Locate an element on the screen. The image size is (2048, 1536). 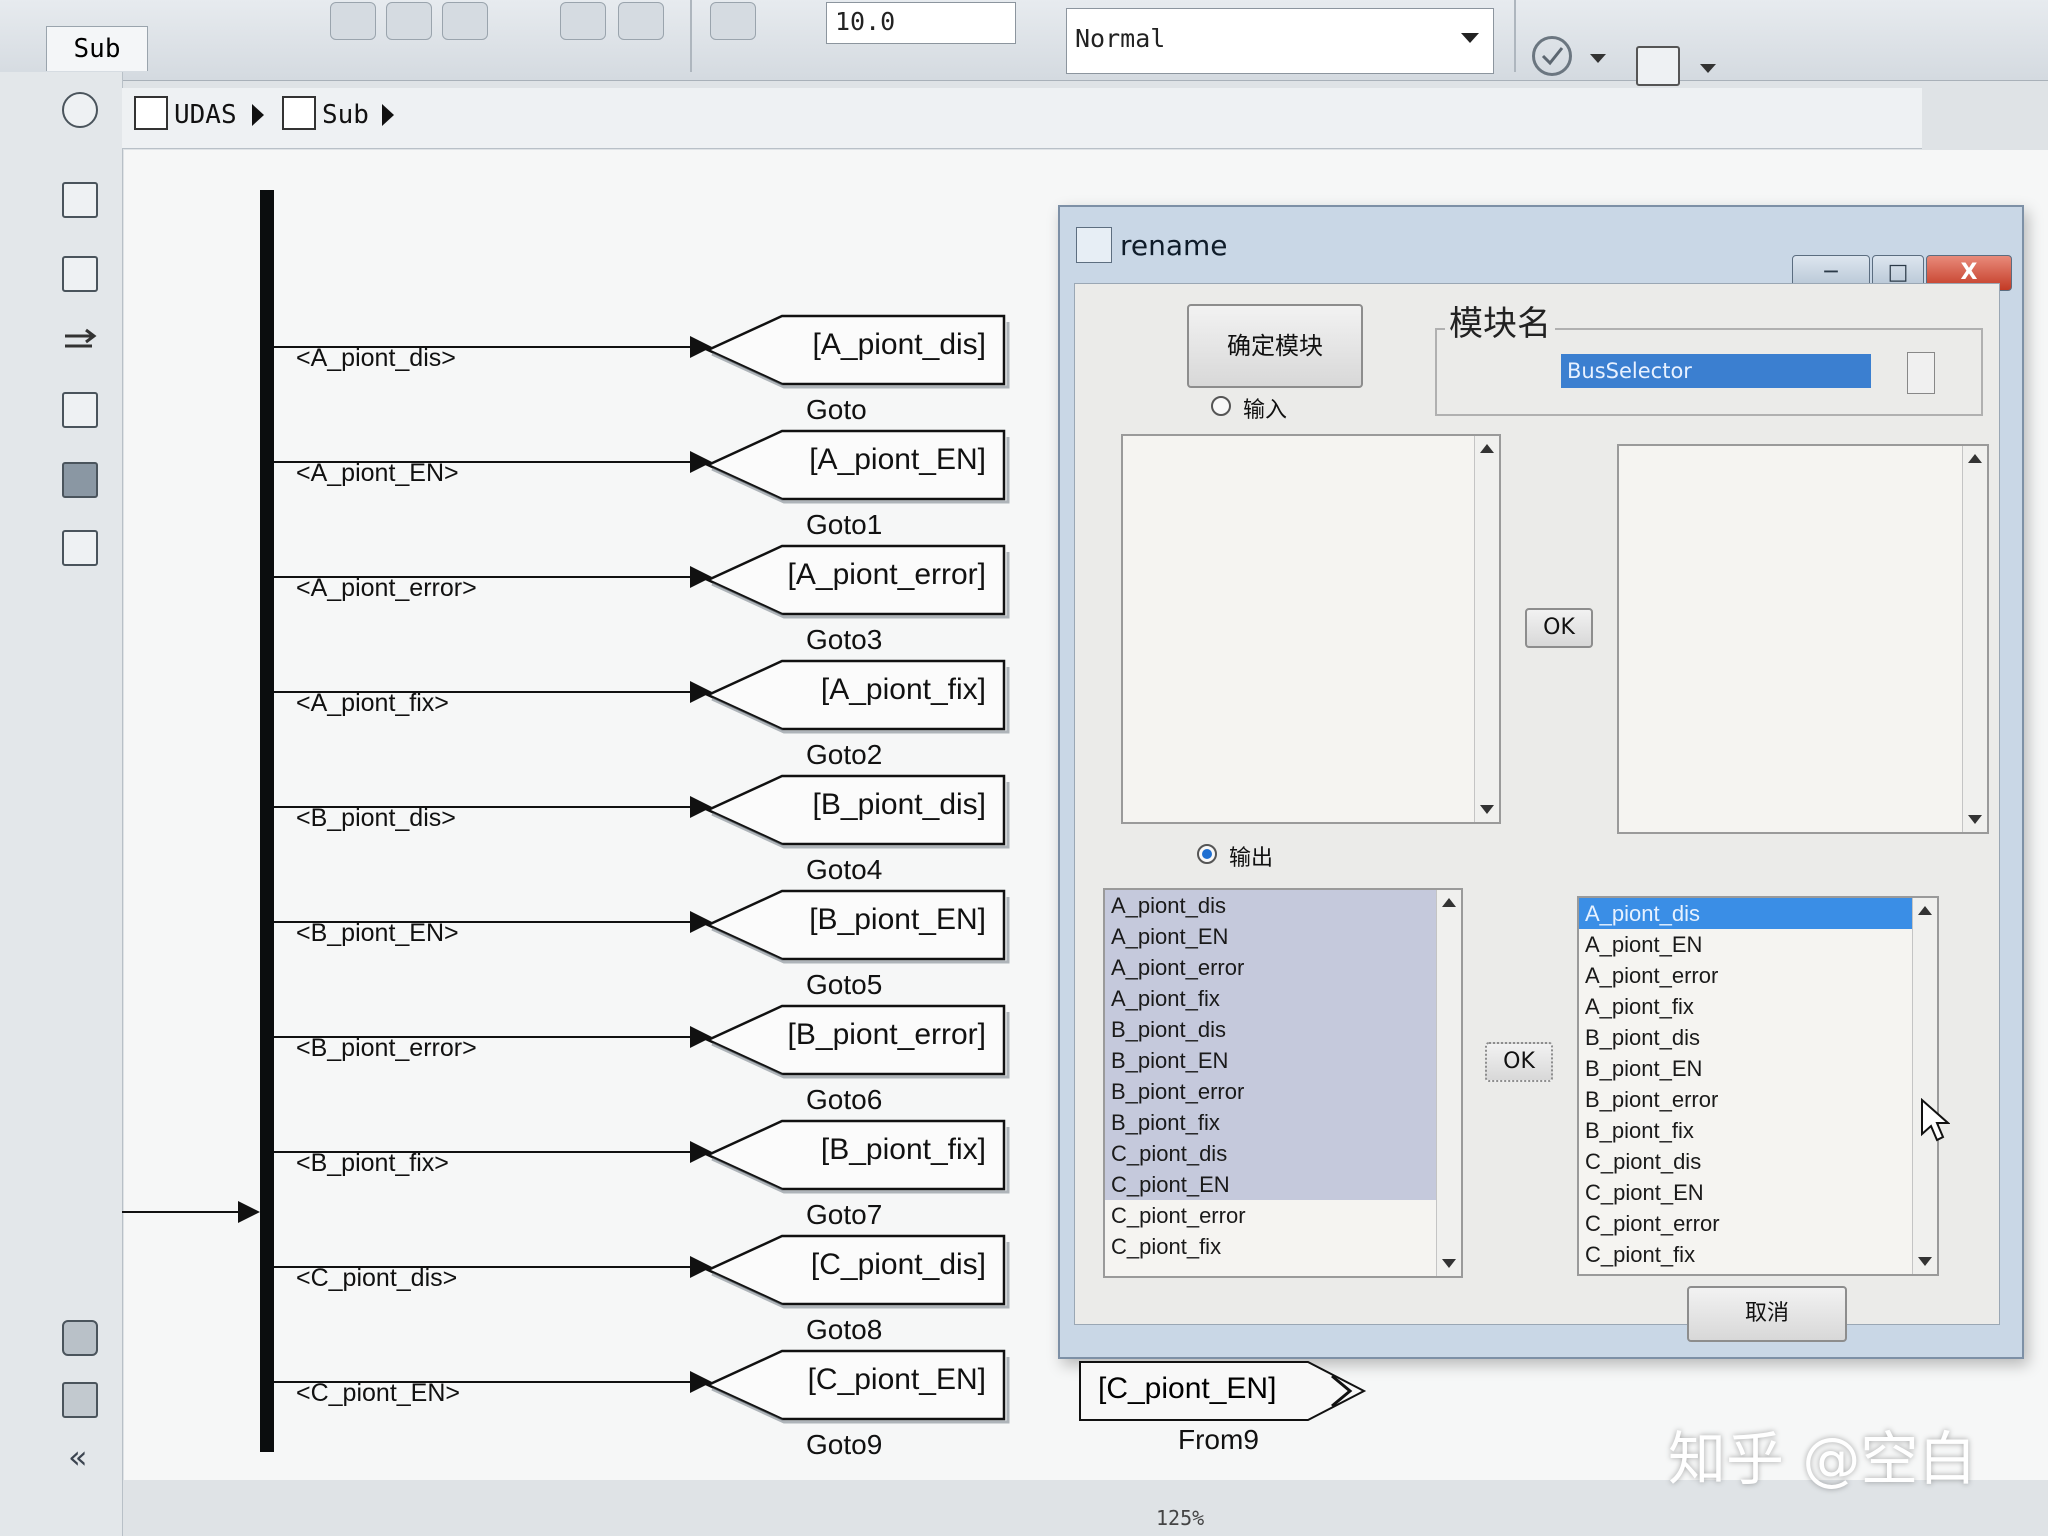
library-icon is located at coordinates (409, 21).